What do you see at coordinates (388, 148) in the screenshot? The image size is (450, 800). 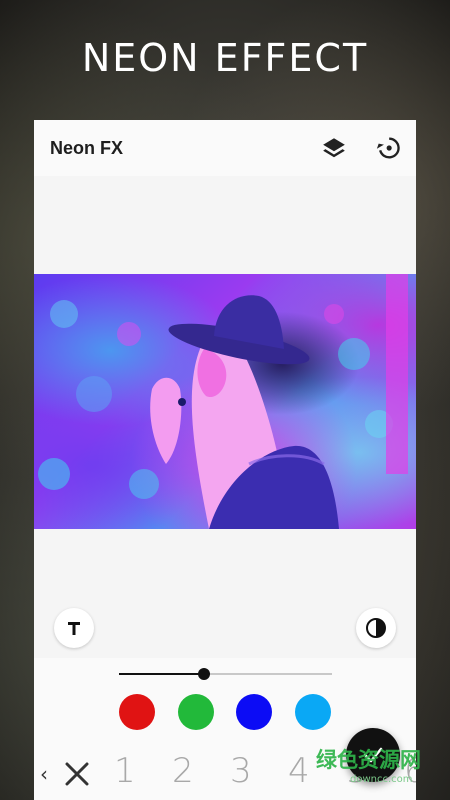 I see `restore-history-icon` at bounding box center [388, 148].